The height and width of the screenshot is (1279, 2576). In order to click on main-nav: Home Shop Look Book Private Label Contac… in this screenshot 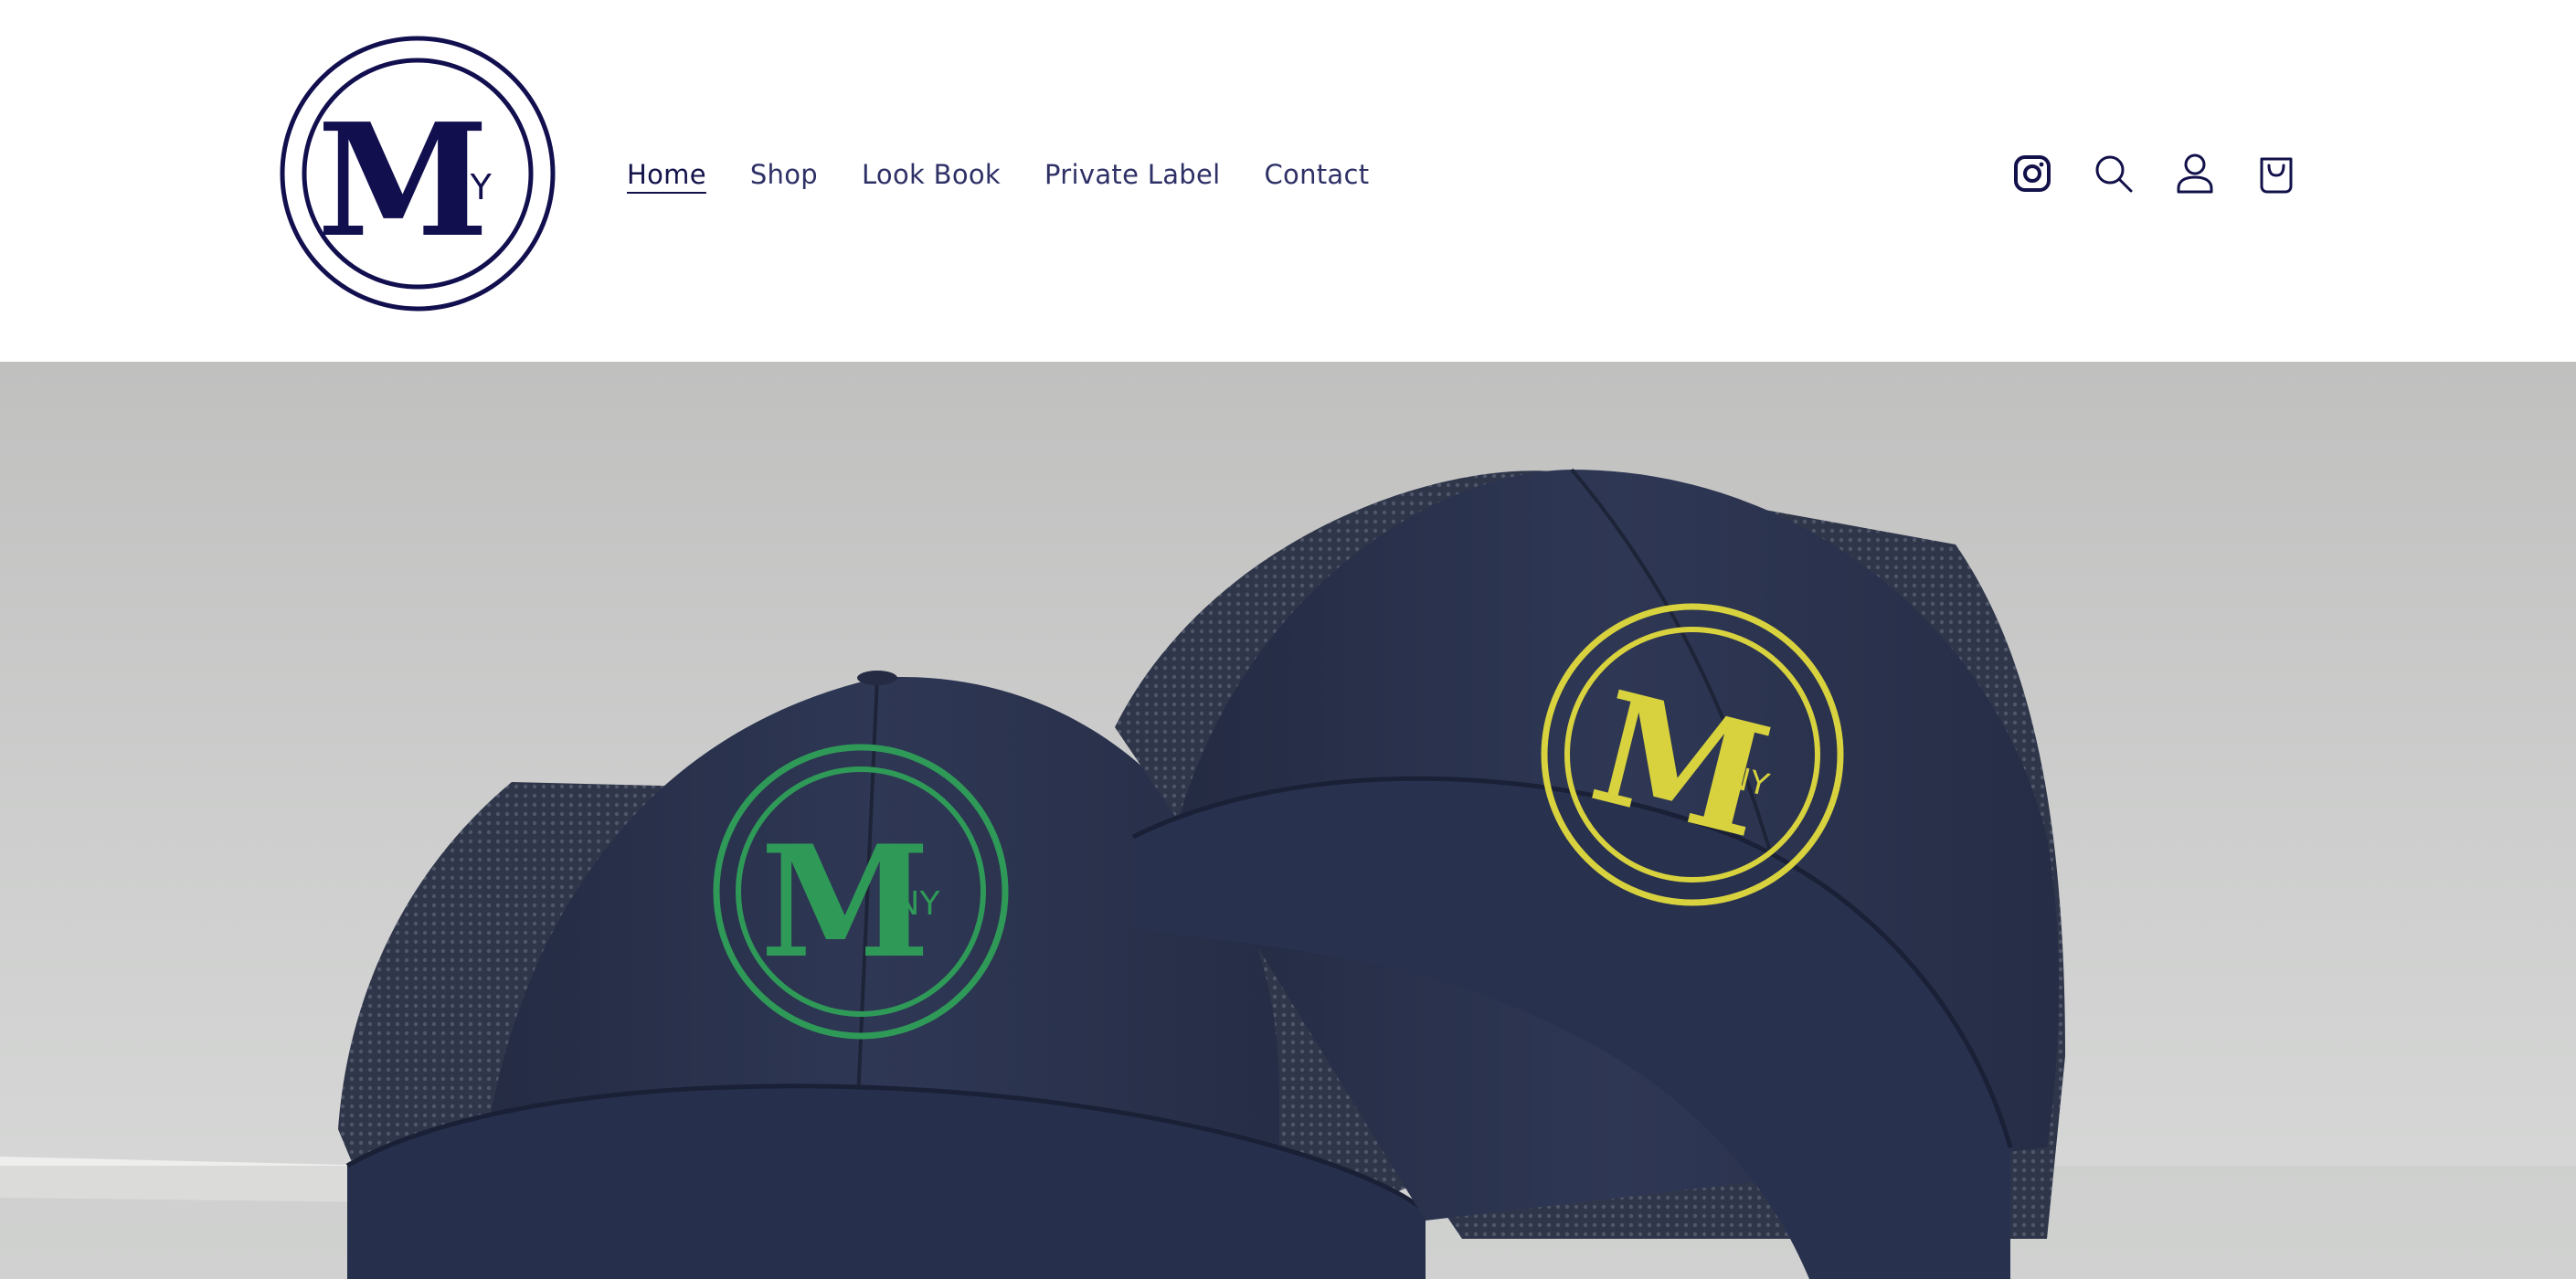, I will do `click(1020, 175)`.